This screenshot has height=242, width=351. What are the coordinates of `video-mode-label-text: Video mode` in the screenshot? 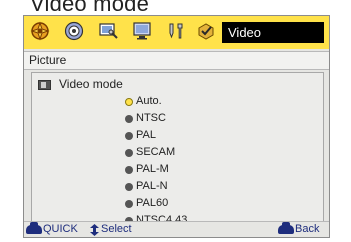 It's located at (91, 84).